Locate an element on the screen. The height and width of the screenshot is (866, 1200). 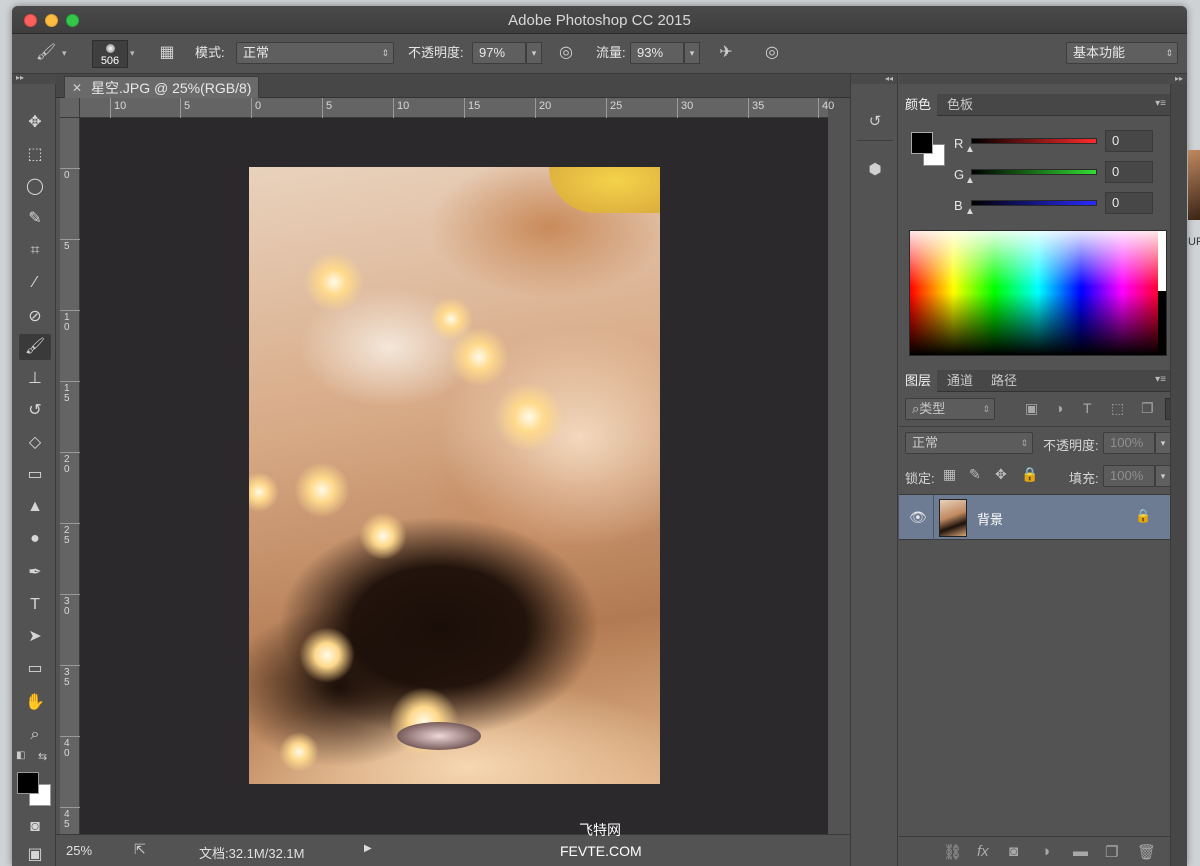
pixel-filter-icon: ▣ is located at coordinates (1031, 408).